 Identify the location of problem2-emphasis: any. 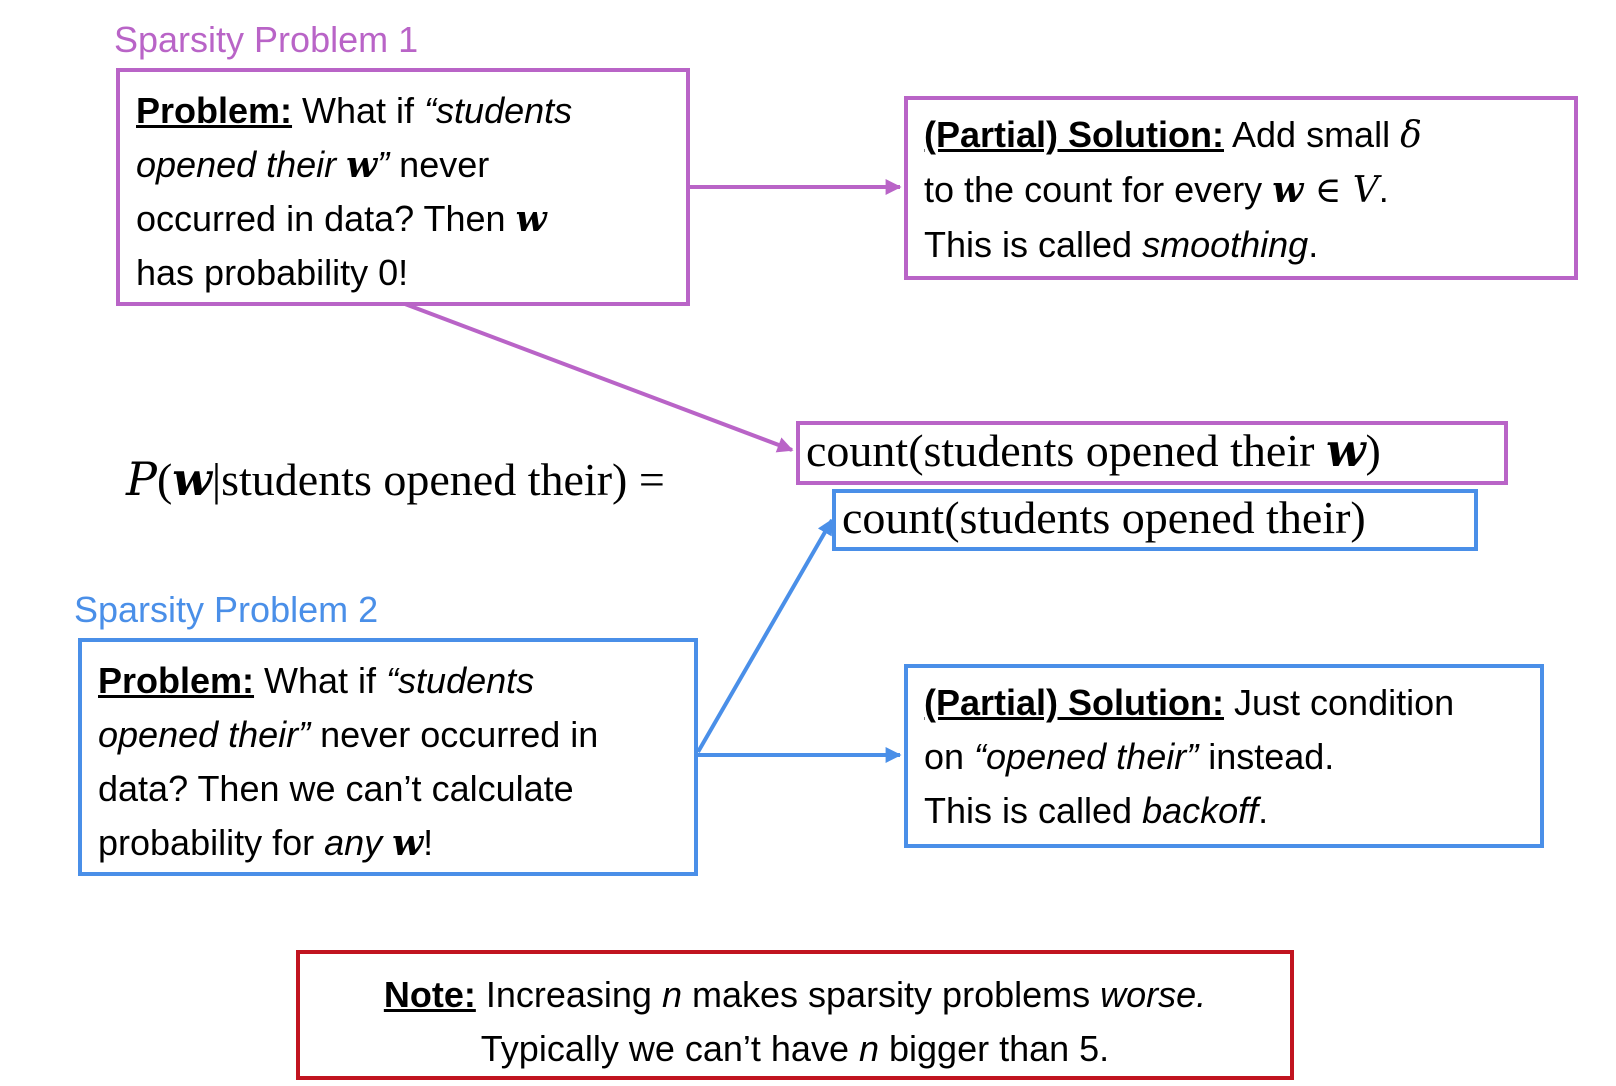
(353, 842).